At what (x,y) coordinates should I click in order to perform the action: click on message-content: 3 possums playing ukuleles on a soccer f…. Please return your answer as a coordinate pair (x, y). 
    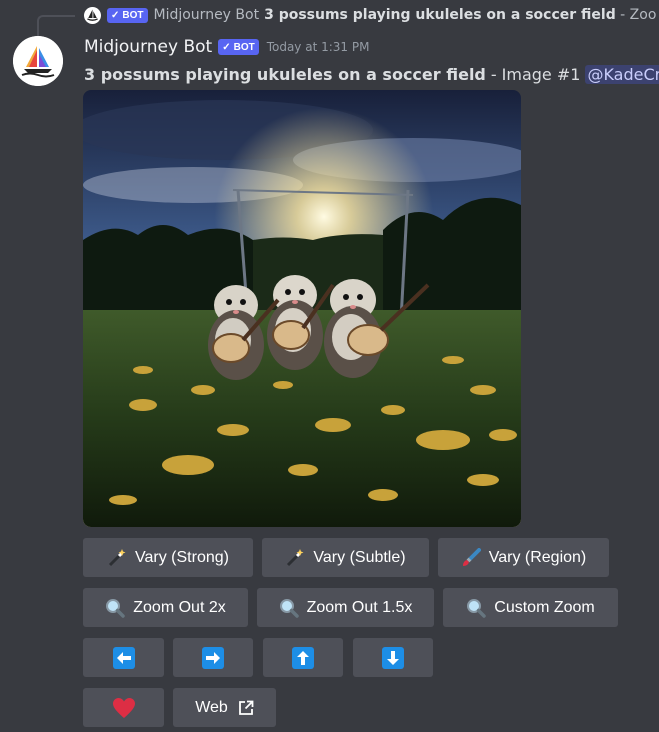
    Looking at the image, I should click on (371, 74).